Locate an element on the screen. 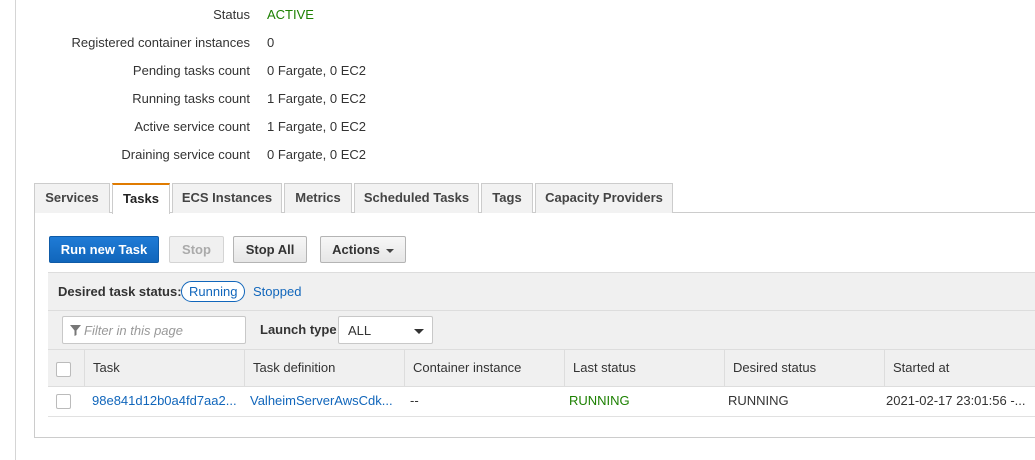 Image resolution: width=1035 pixels, height=460 pixels. draining-row: Draining service count 0 Fargate, 0 EC2 is located at coordinates (200, 155).